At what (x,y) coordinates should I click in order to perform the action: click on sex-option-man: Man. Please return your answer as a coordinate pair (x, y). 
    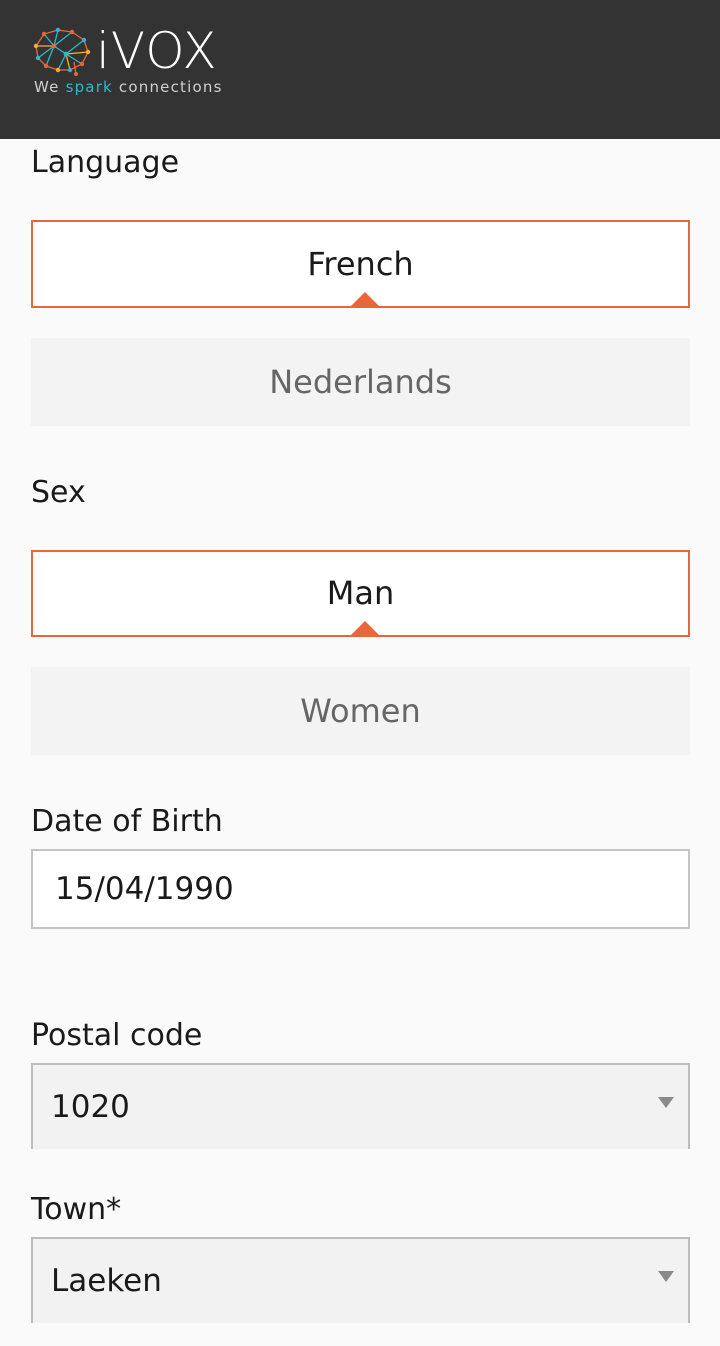
    Looking at the image, I should click on (360, 593).